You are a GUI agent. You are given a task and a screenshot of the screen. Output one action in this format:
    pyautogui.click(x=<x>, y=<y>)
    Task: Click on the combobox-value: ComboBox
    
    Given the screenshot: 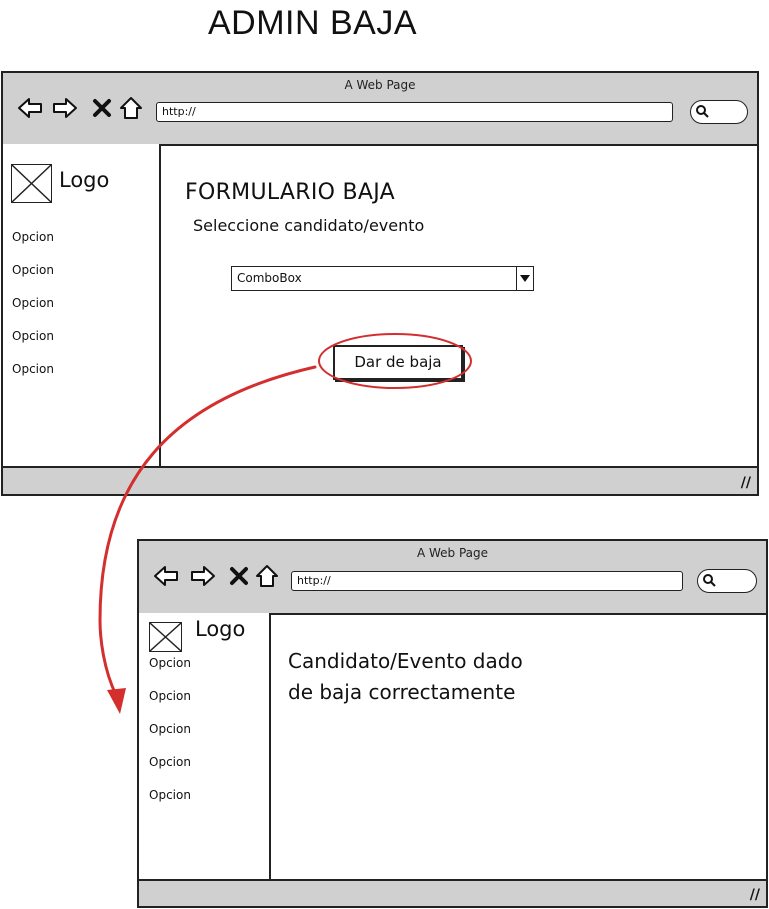 What is the action you would take?
    pyautogui.click(x=269, y=278)
    